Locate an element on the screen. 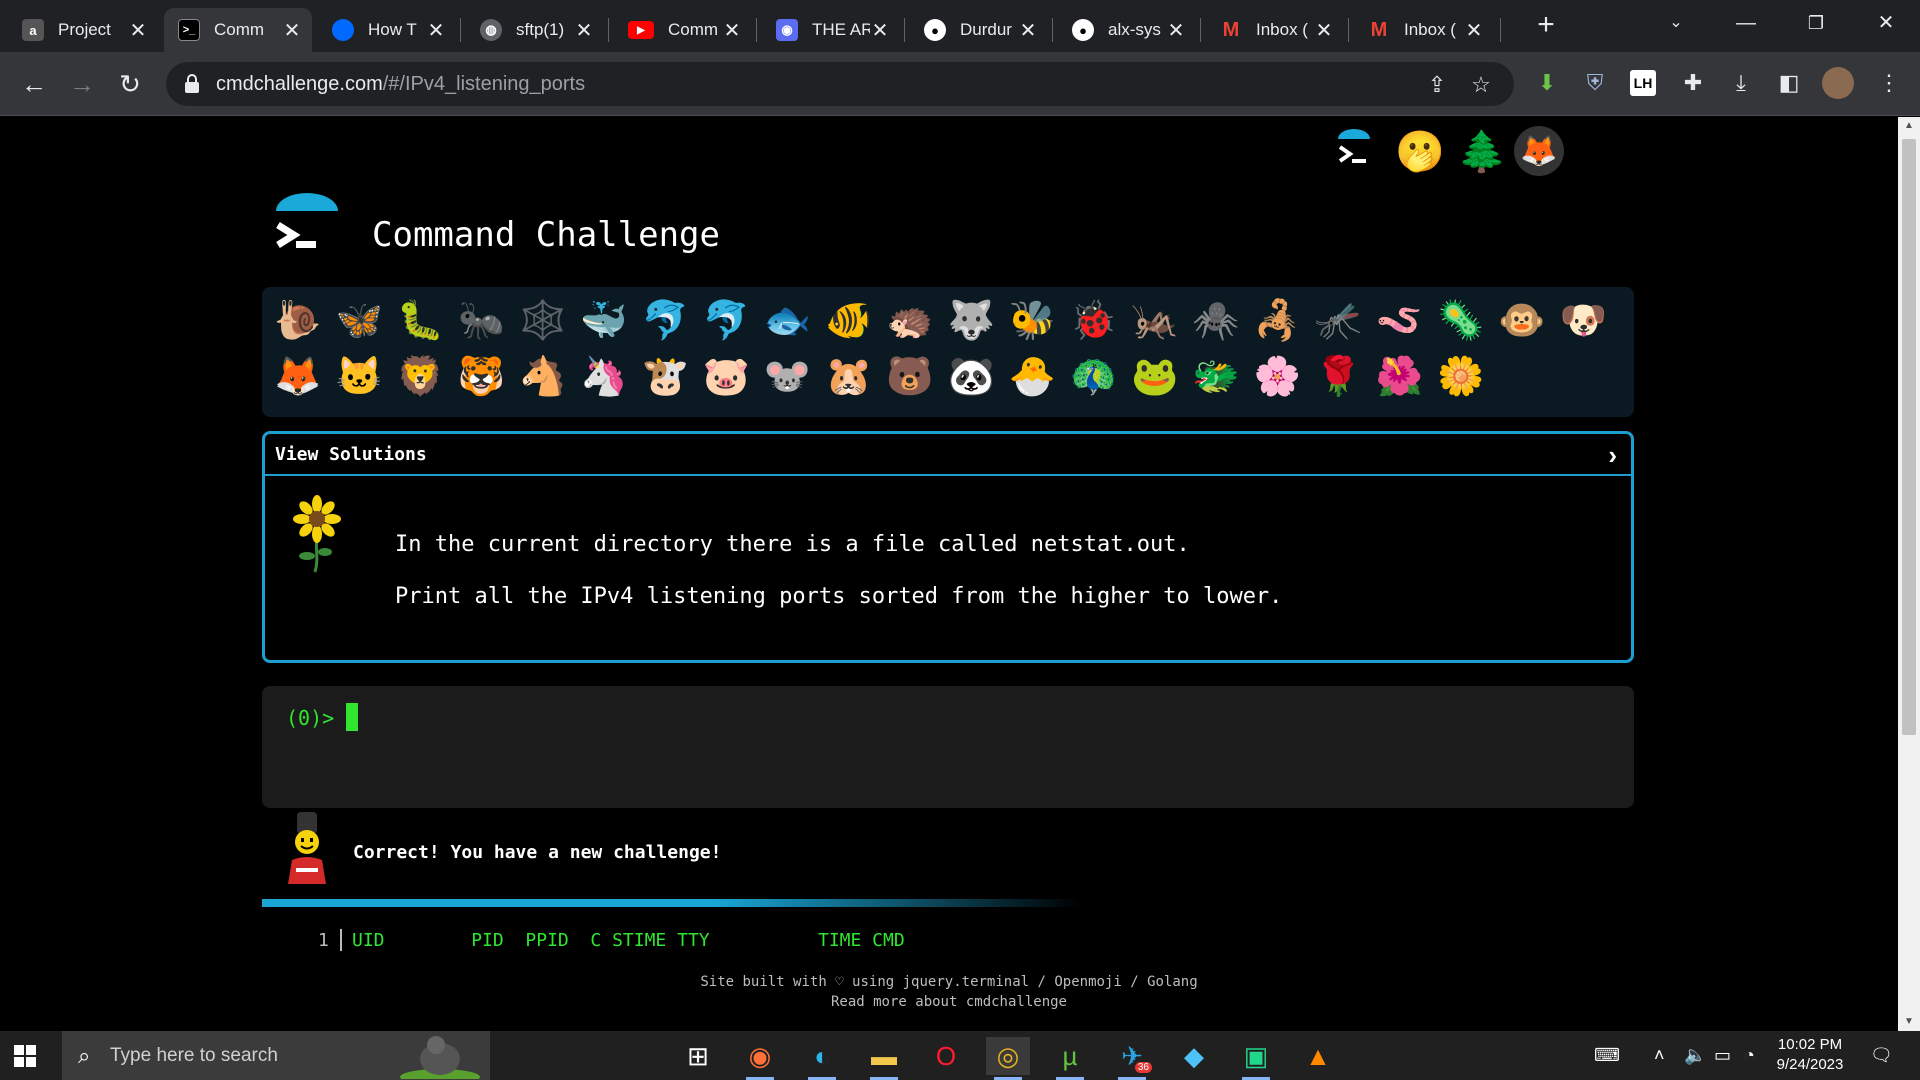 This screenshot has width=1920, height=1080. page-scrollbar: ▲ ▼ is located at coordinates (1909, 574).